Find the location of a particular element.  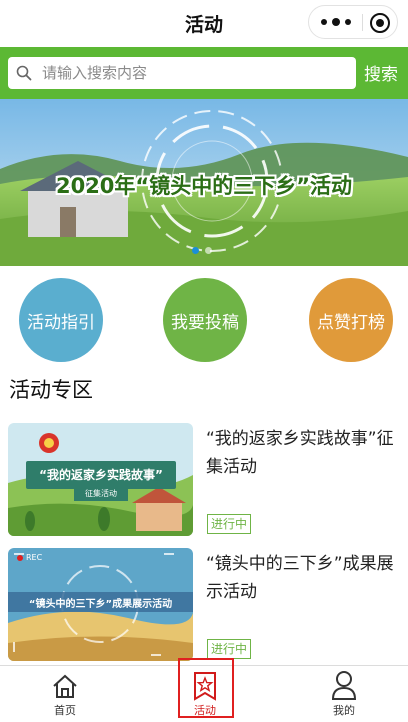

thumbnail-subtitle: 征集活动 is located at coordinates (101, 493).